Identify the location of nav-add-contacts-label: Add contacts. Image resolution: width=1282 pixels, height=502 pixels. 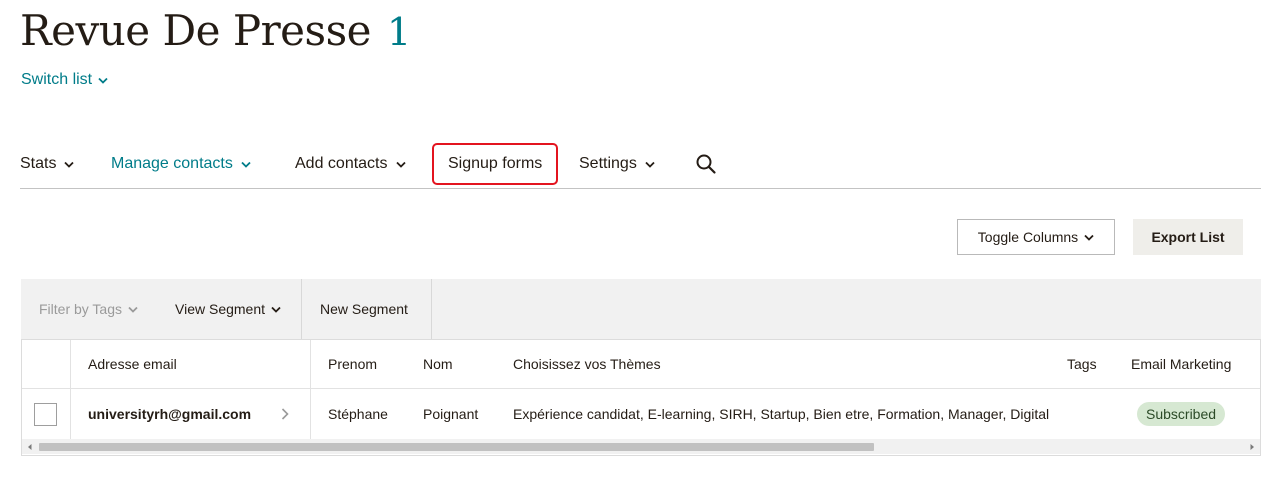
(341, 163).